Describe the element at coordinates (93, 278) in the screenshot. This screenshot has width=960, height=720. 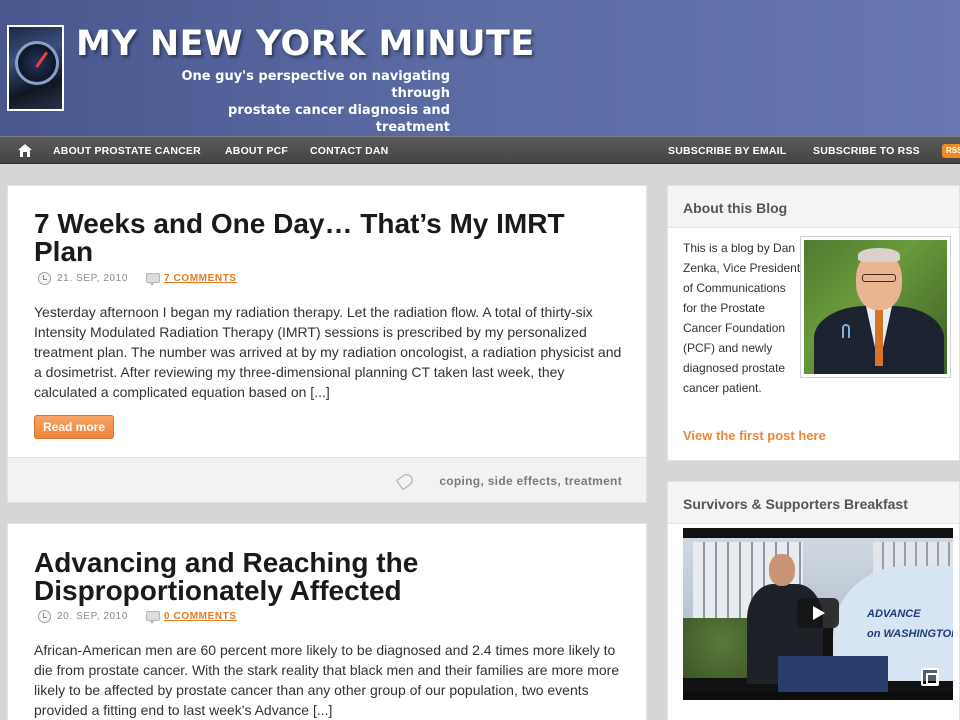
I see `post-date: 21. SEP, 2010` at that location.